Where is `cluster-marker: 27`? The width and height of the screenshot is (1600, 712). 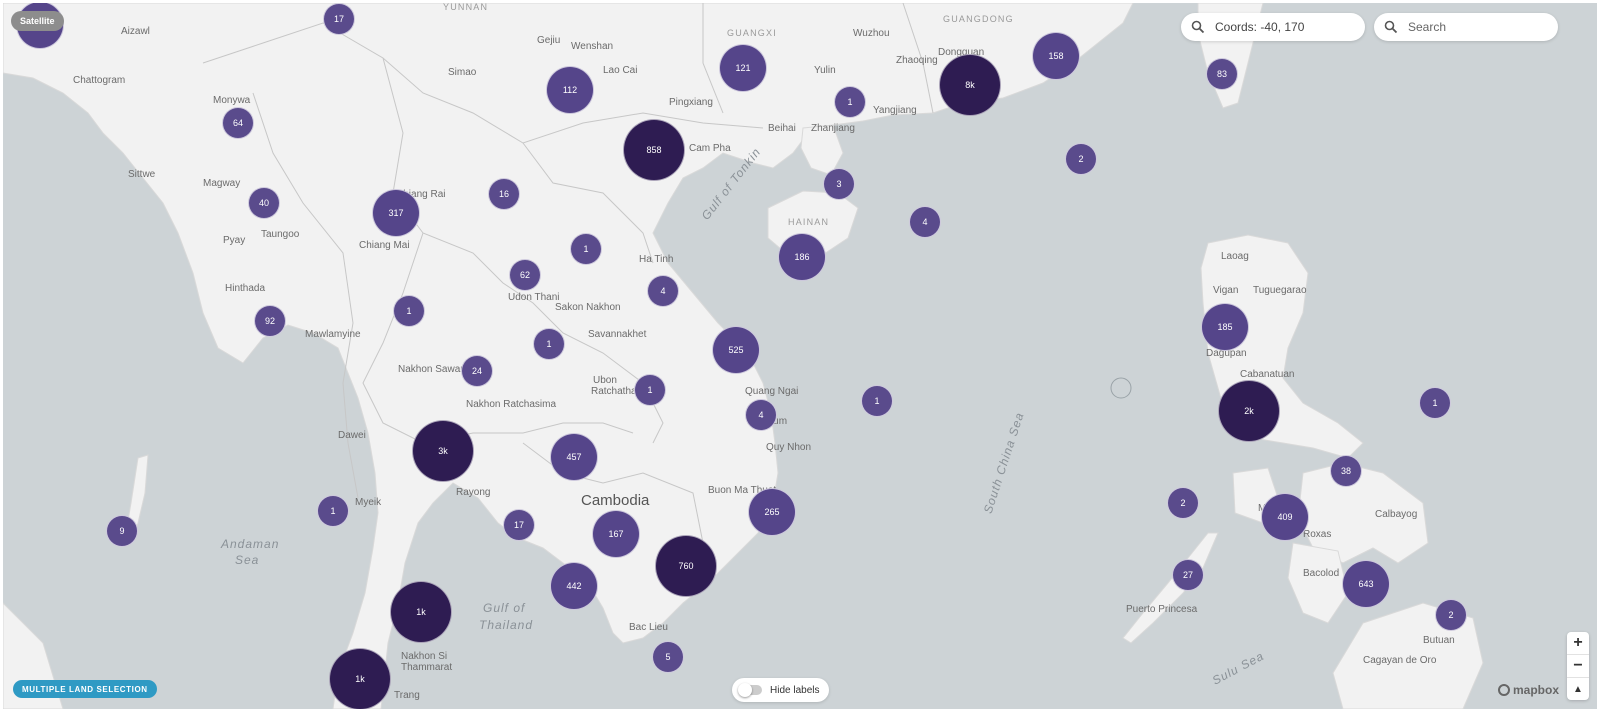
cluster-marker: 27 is located at coordinates (1188, 575).